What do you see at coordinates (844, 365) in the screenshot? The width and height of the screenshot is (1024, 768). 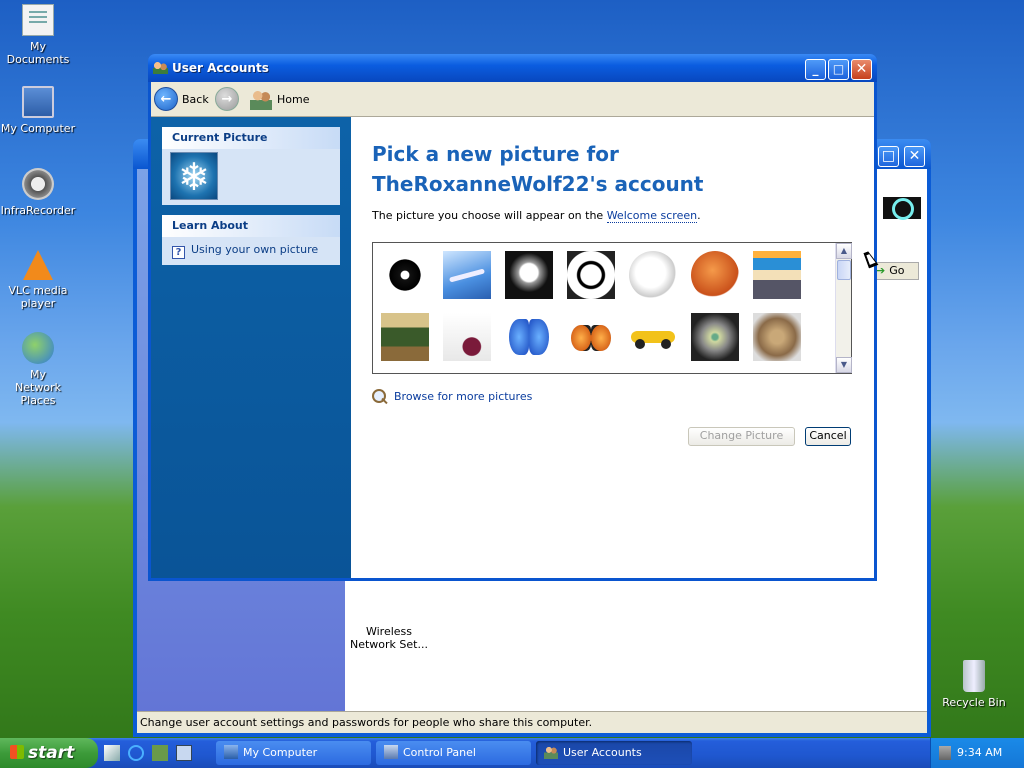 I see `scroll-down-button: ▼` at bounding box center [844, 365].